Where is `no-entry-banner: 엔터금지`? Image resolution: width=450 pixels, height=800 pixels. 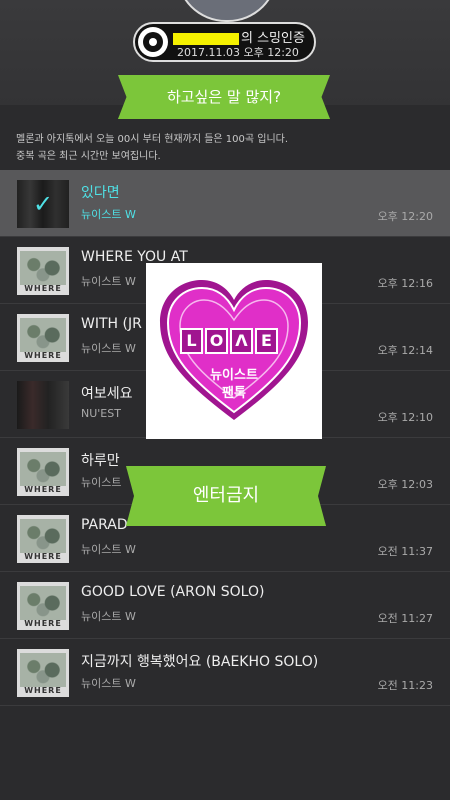 no-entry-banner: 엔터금지 is located at coordinates (226, 496).